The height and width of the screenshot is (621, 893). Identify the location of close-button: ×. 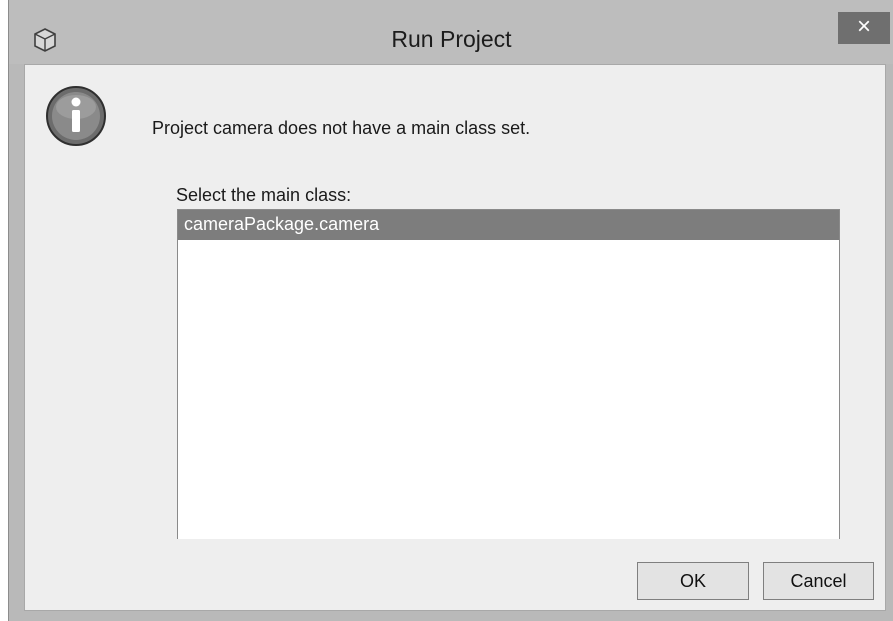
(864, 28).